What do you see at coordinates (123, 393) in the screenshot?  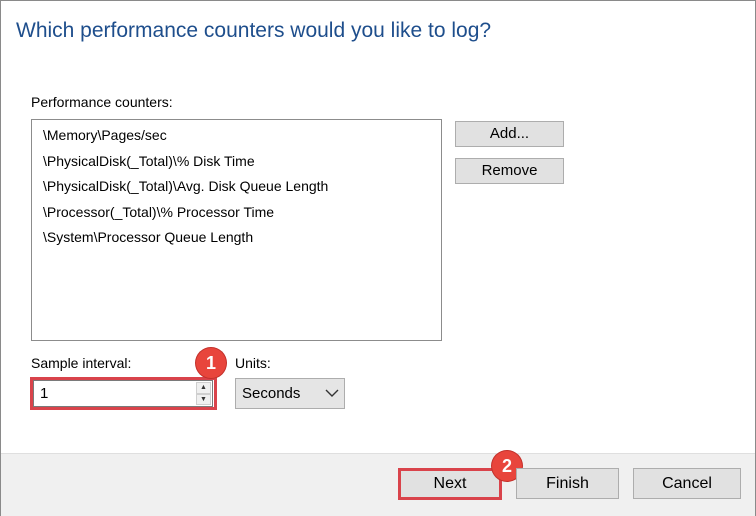 I see `sample-interval-stepper: 1 ▲ ▼` at bounding box center [123, 393].